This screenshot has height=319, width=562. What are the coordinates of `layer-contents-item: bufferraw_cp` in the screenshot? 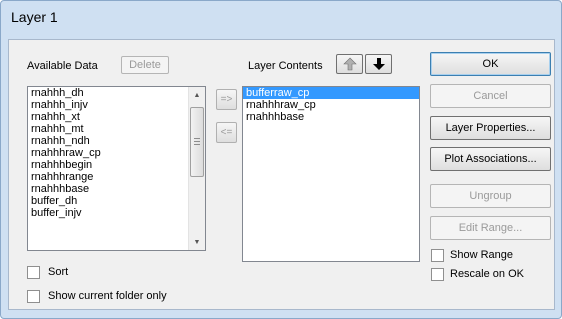 It's located at (331, 93).